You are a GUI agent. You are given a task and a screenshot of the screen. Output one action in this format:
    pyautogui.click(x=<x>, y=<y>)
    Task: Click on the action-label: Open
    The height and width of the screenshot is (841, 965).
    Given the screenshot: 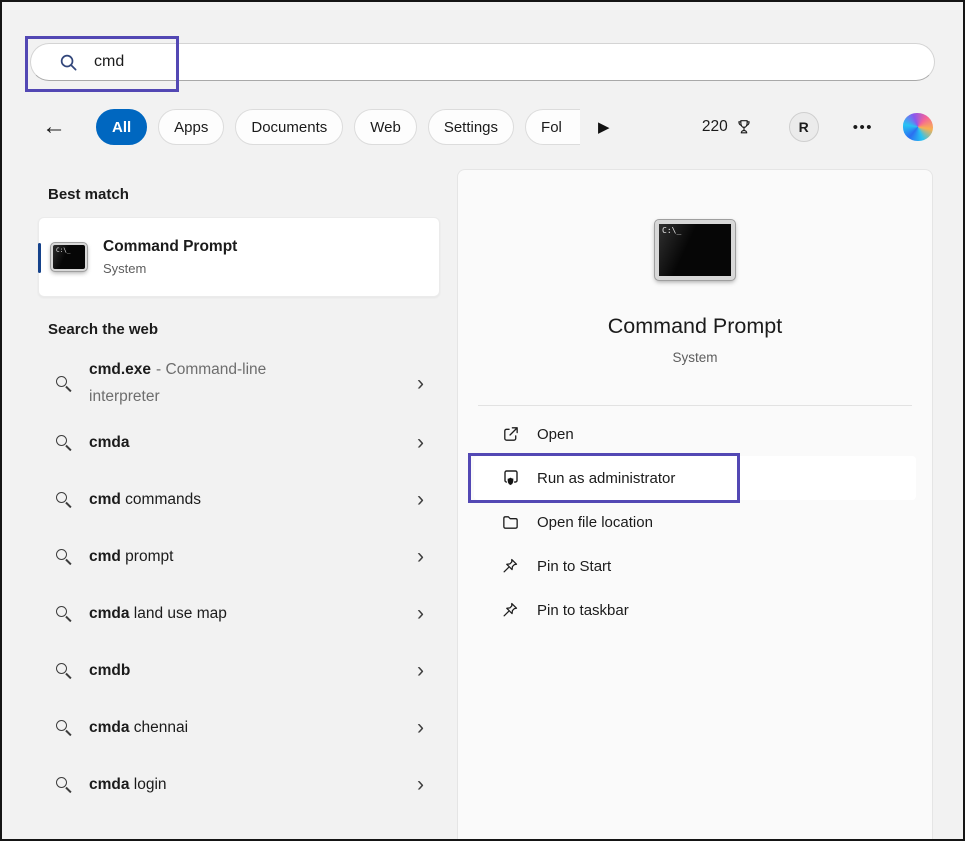 What is the action you would take?
    pyautogui.click(x=555, y=434)
    